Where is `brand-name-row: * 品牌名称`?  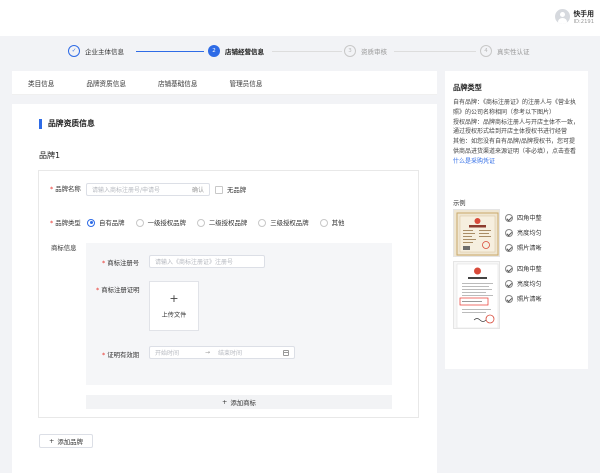
brand-name-row: * 品牌名称 is located at coordinates (65, 188).